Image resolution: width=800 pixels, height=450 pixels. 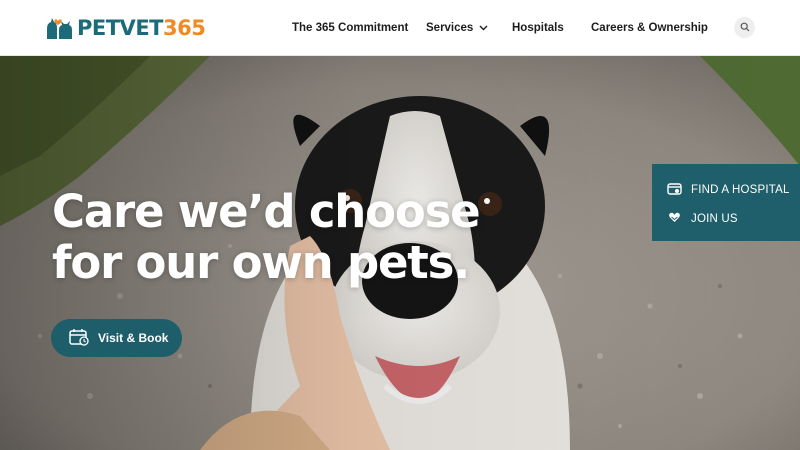 I want to click on join-us-link: JOIN US, so click(x=733, y=218).